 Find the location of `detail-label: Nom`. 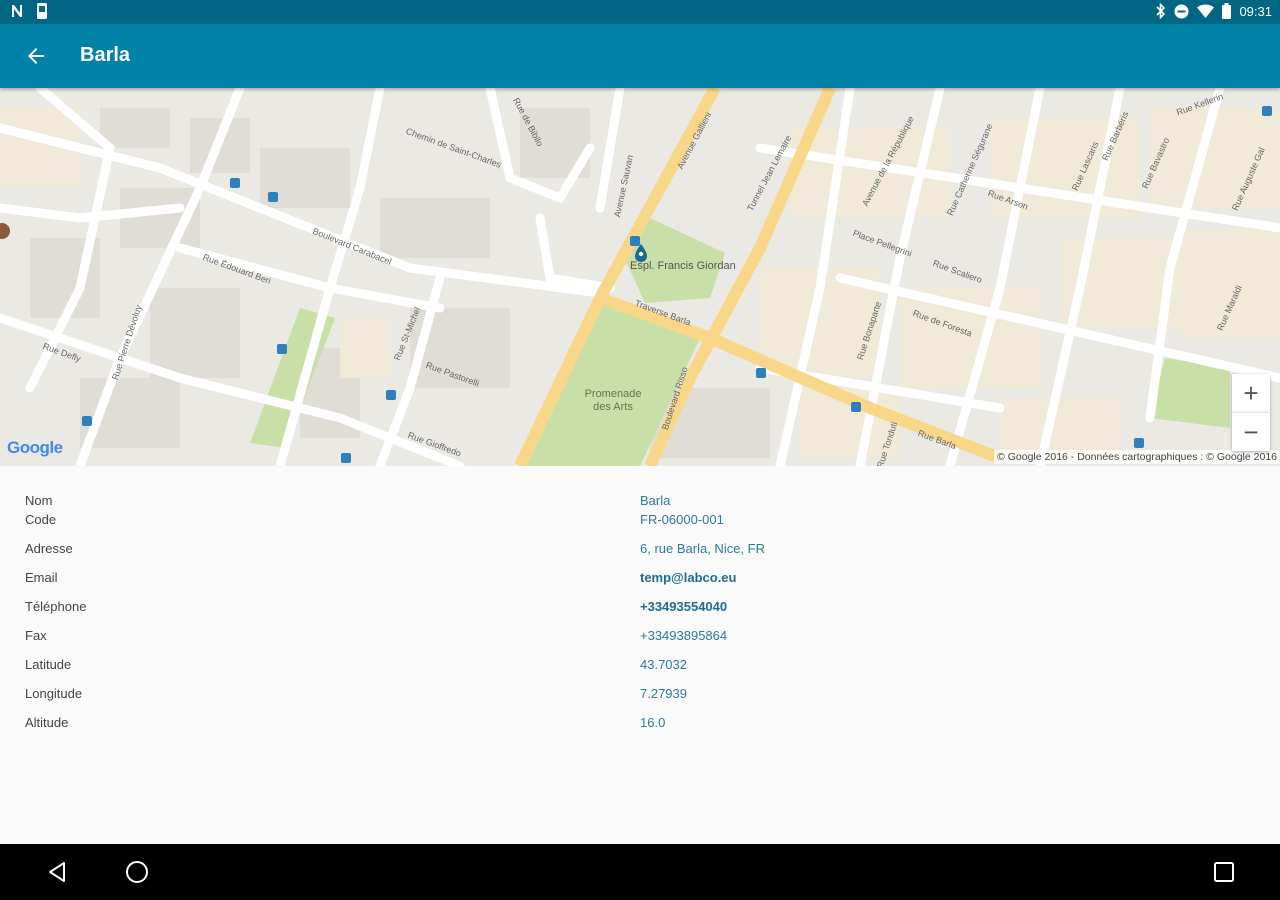

detail-label: Nom is located at coordinates (39, 500).